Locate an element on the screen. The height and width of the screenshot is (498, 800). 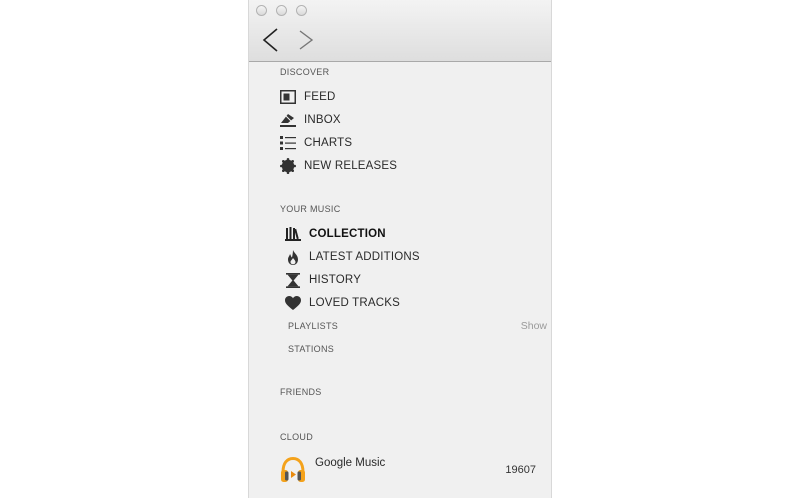
sidebar-item-label: FEED is located at coordinates (320, 97).